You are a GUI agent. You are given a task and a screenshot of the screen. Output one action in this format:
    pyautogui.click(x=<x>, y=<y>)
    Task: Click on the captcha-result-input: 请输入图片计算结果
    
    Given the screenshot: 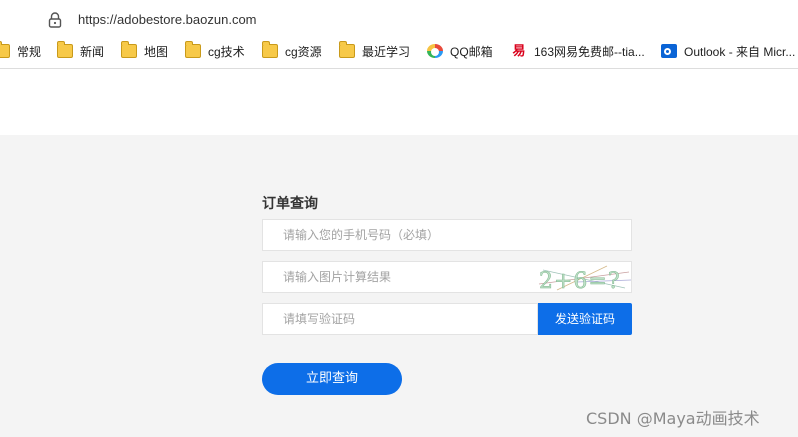 What is the action you would take?
    pyautogui.click(x=400, y=277)
    